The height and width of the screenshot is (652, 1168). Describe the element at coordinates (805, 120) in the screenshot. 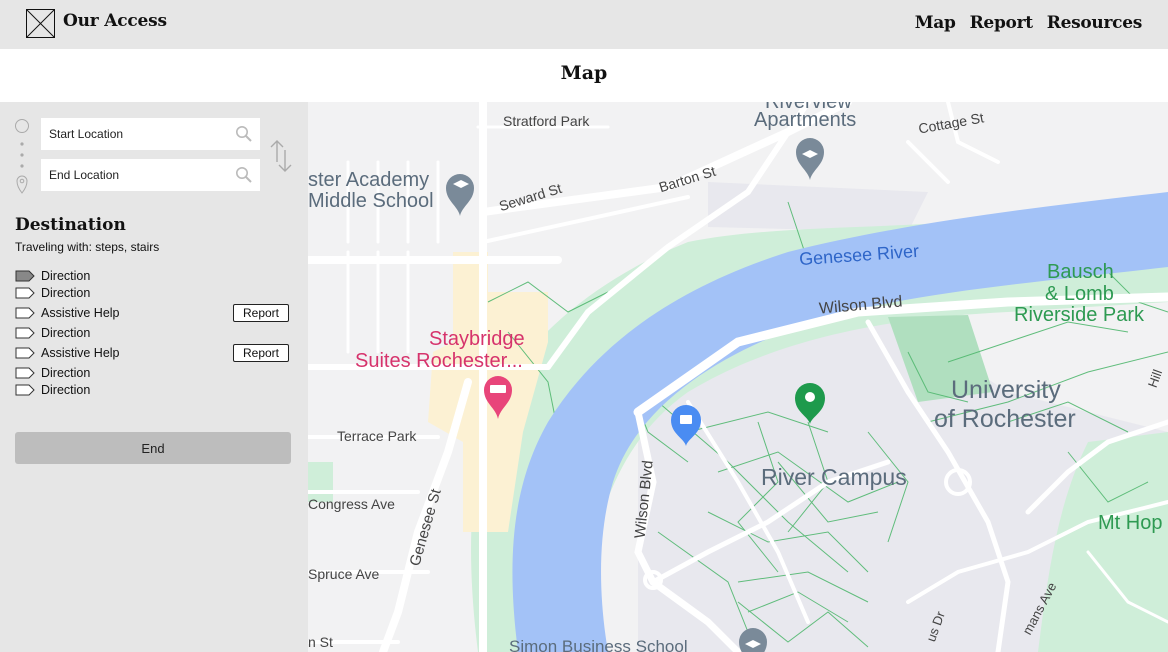

I see `map-label: Apartments` at that location.